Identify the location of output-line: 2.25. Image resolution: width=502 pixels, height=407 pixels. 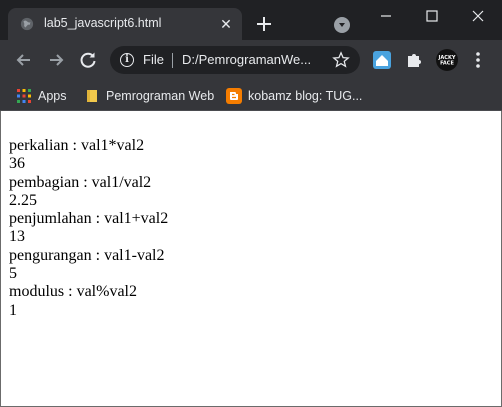
(23, 200).